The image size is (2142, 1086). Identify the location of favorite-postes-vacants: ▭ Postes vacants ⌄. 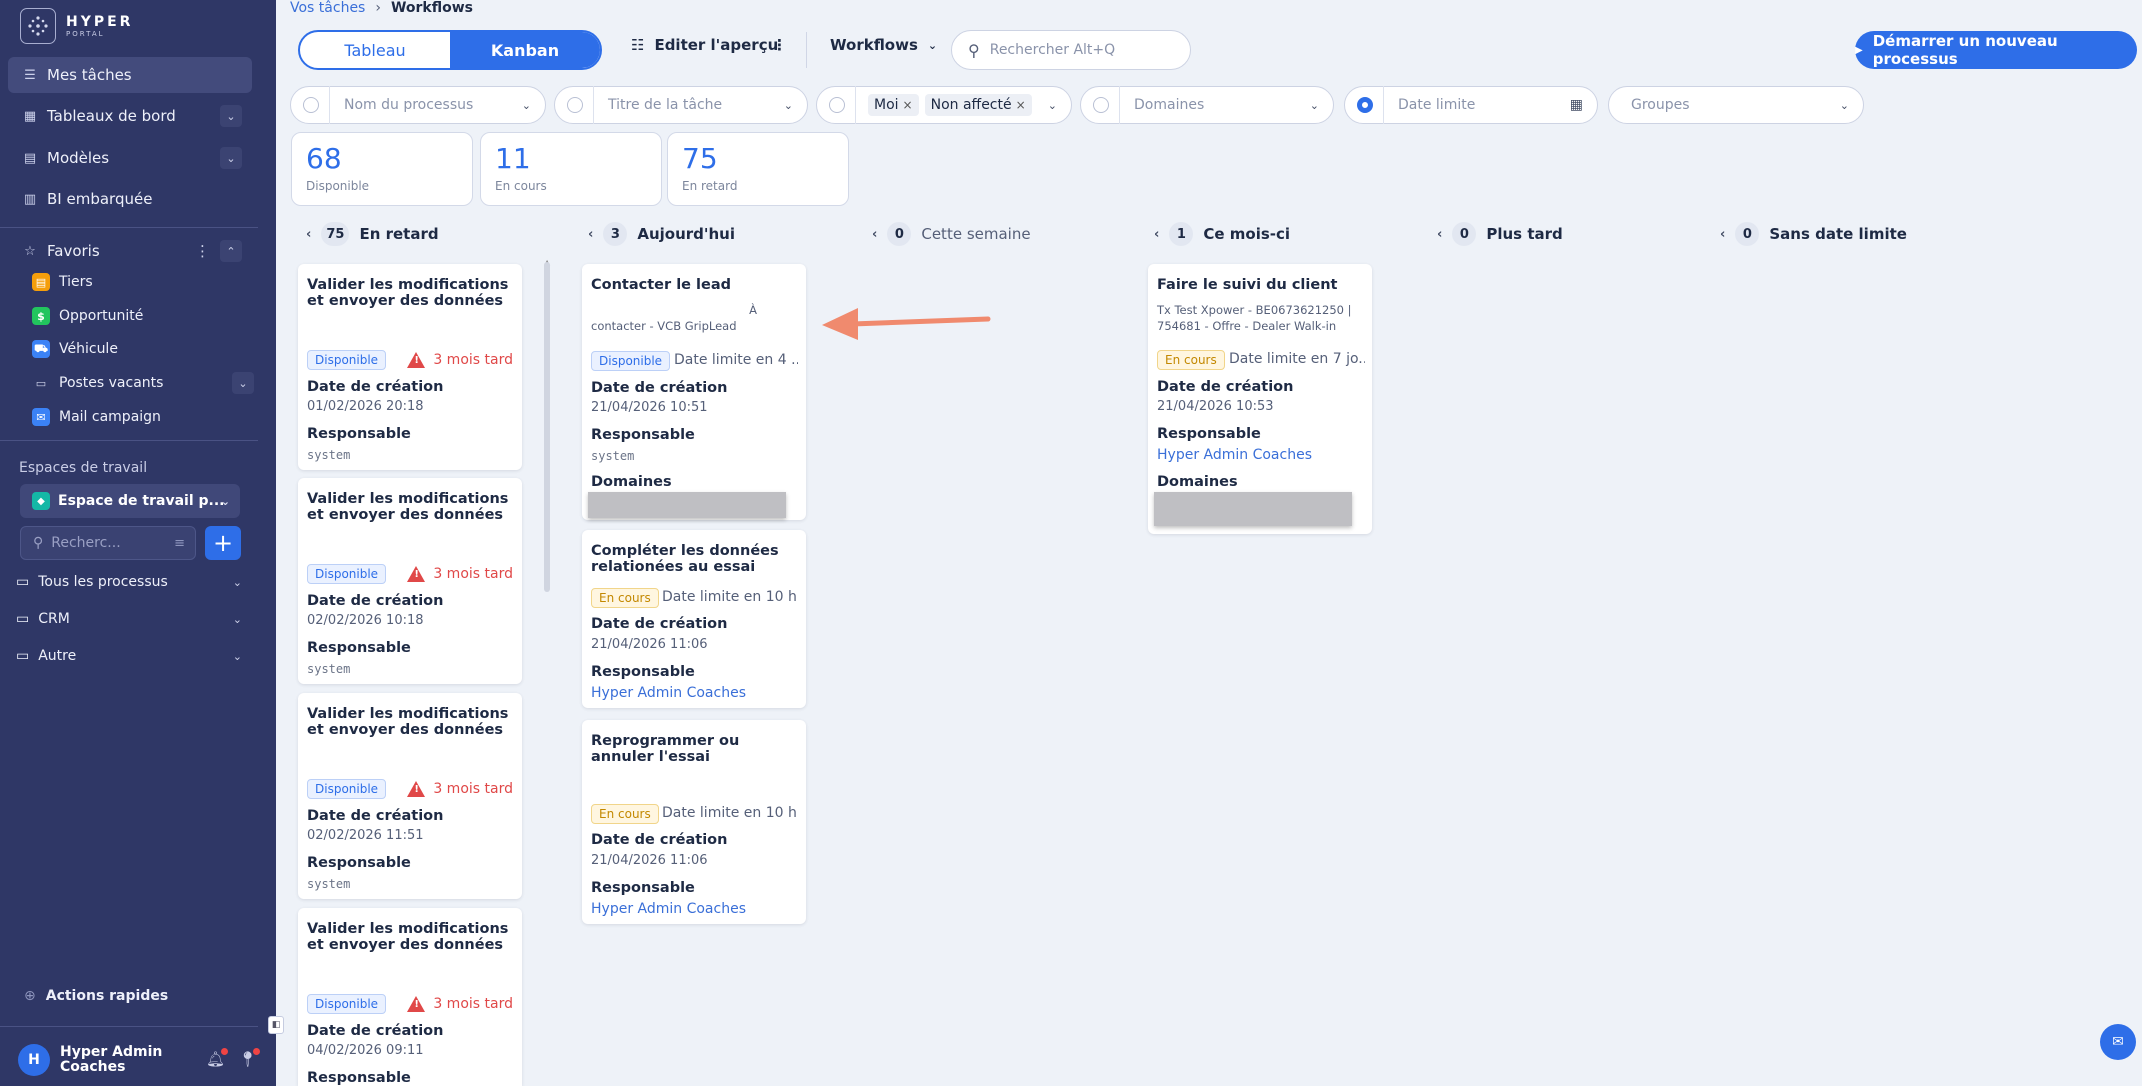
(143, 383).